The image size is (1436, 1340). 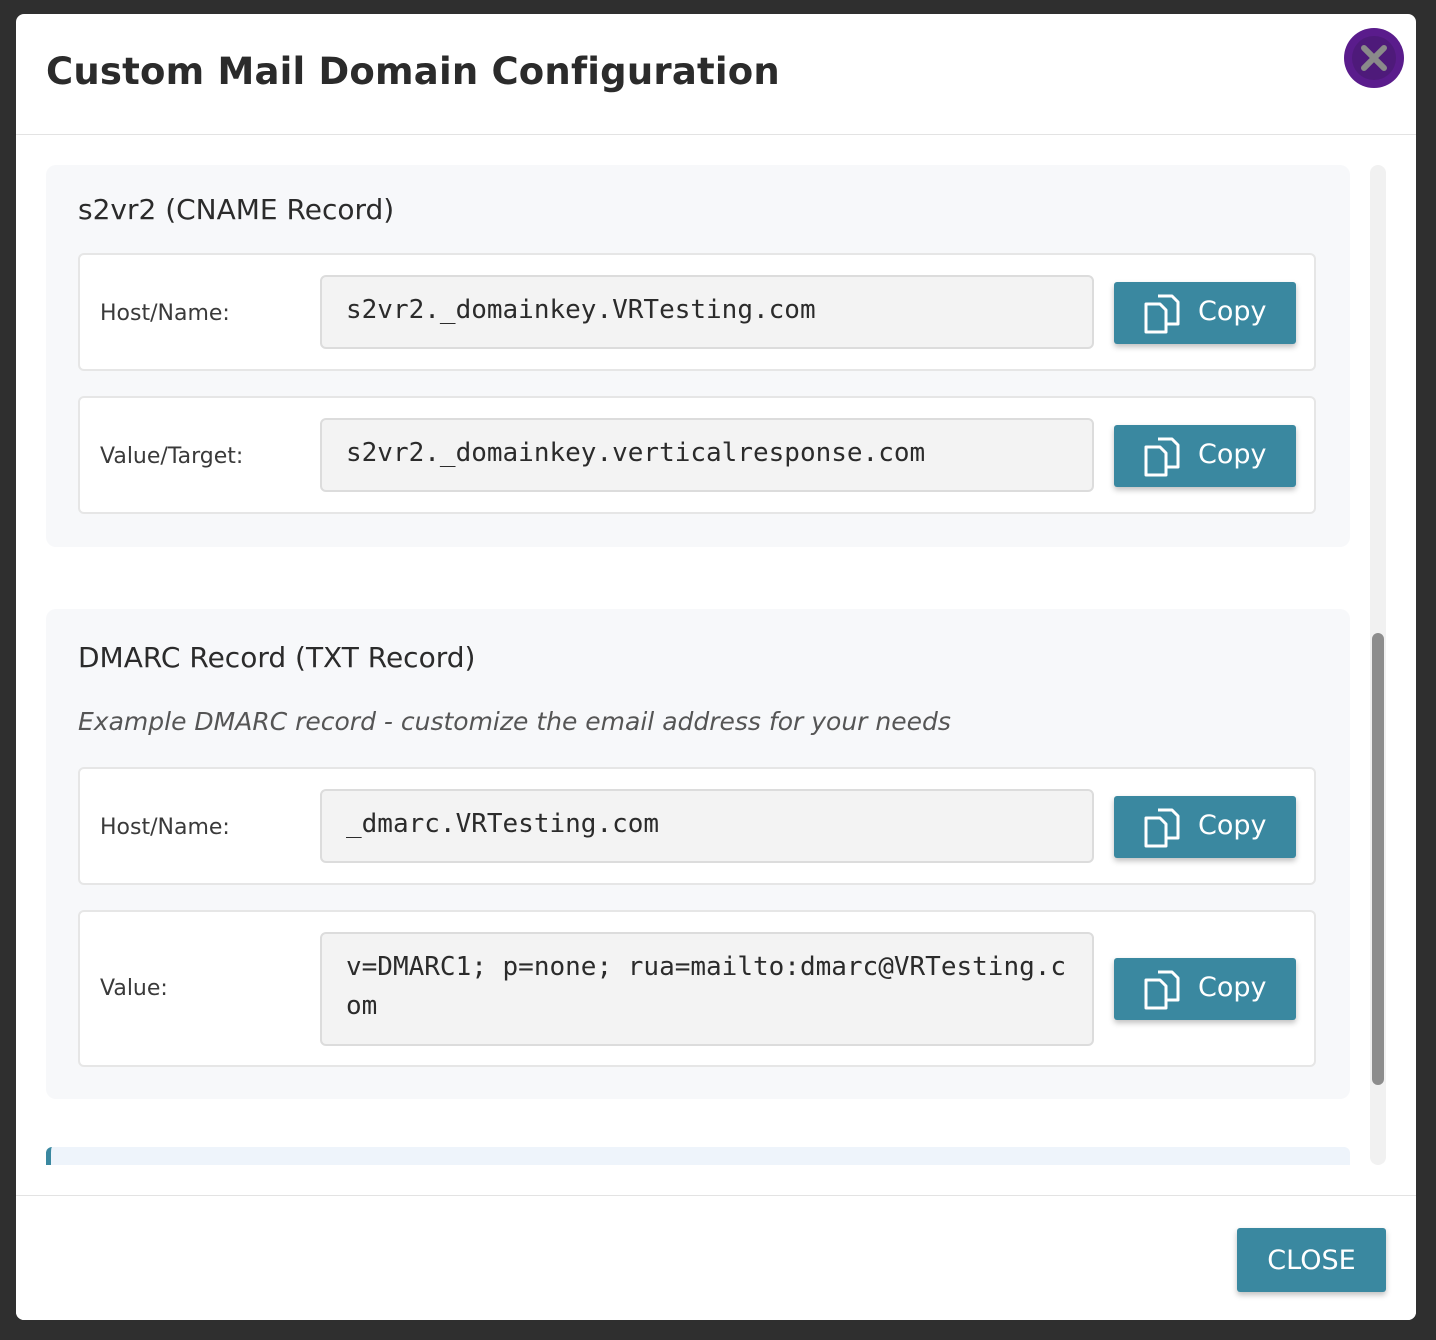 What do you see at coordinates (707, 826) in the screenshot?
I see `host-name-value-field: _dmarc.VRTesting.com` at bounding box center [707, 826].